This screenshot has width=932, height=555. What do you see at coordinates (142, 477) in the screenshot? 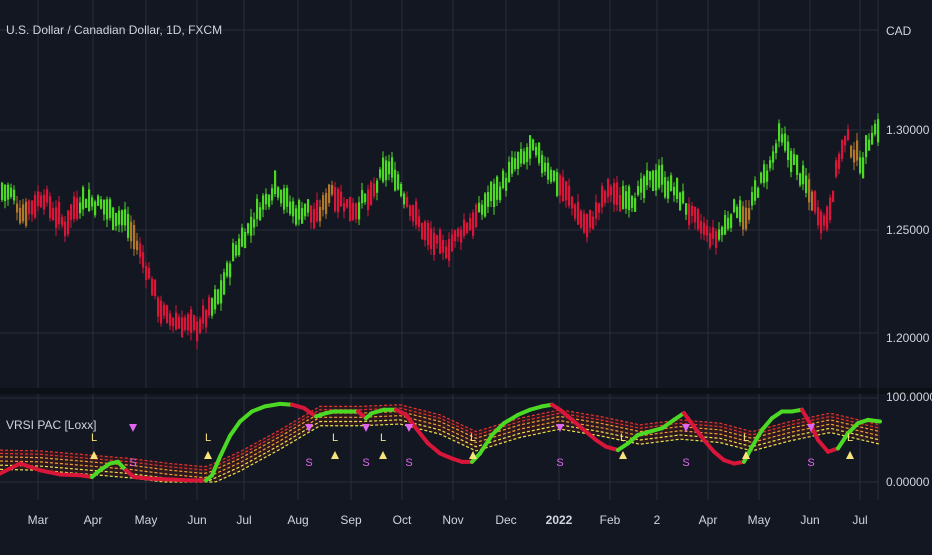
I see `vrsi-line-segment` at bounding box center [142, 477].